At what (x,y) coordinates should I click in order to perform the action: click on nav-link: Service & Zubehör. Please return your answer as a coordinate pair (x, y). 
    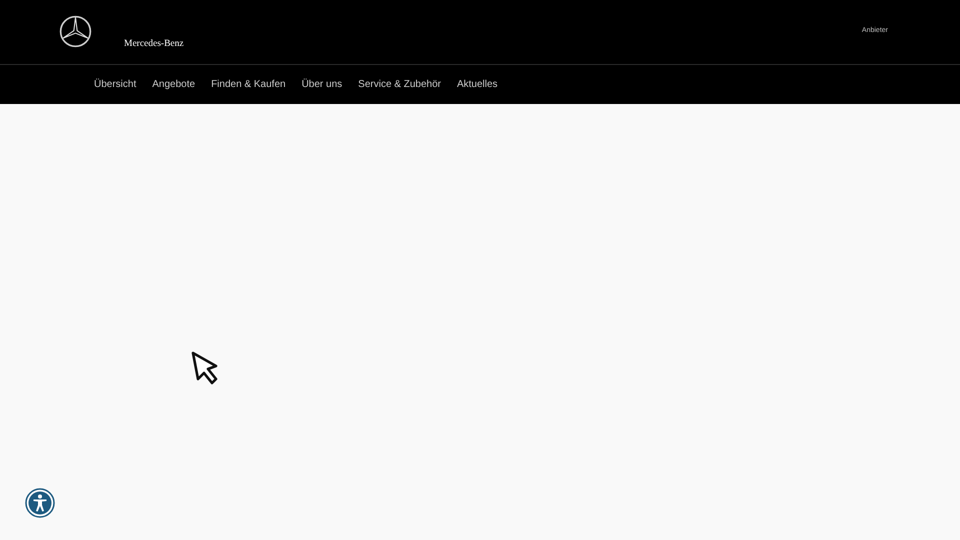
    Looking at the image, I should click on (399, 84).